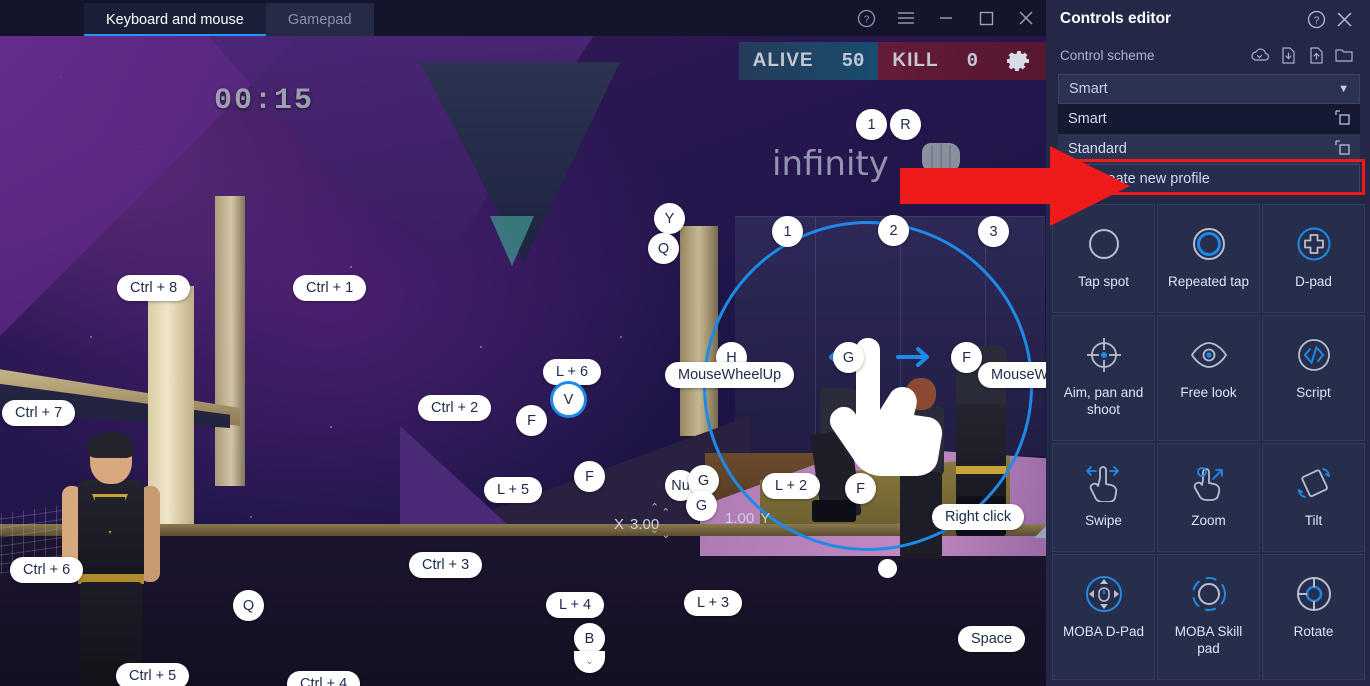  I want to click on gear-icon, so click(1019, 61).